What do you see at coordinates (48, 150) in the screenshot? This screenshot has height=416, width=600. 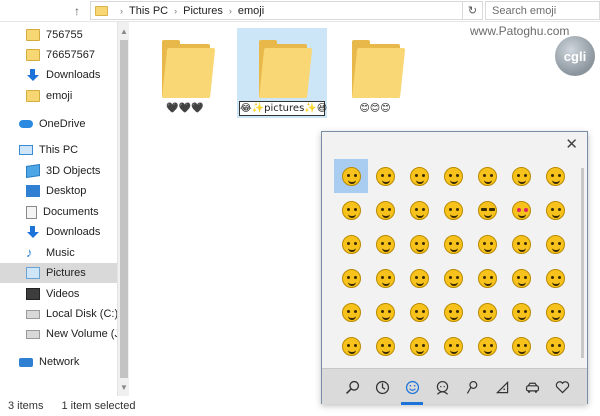 I see `sidebar-item-this-pc: This PC` at bounding box center [48, 150].